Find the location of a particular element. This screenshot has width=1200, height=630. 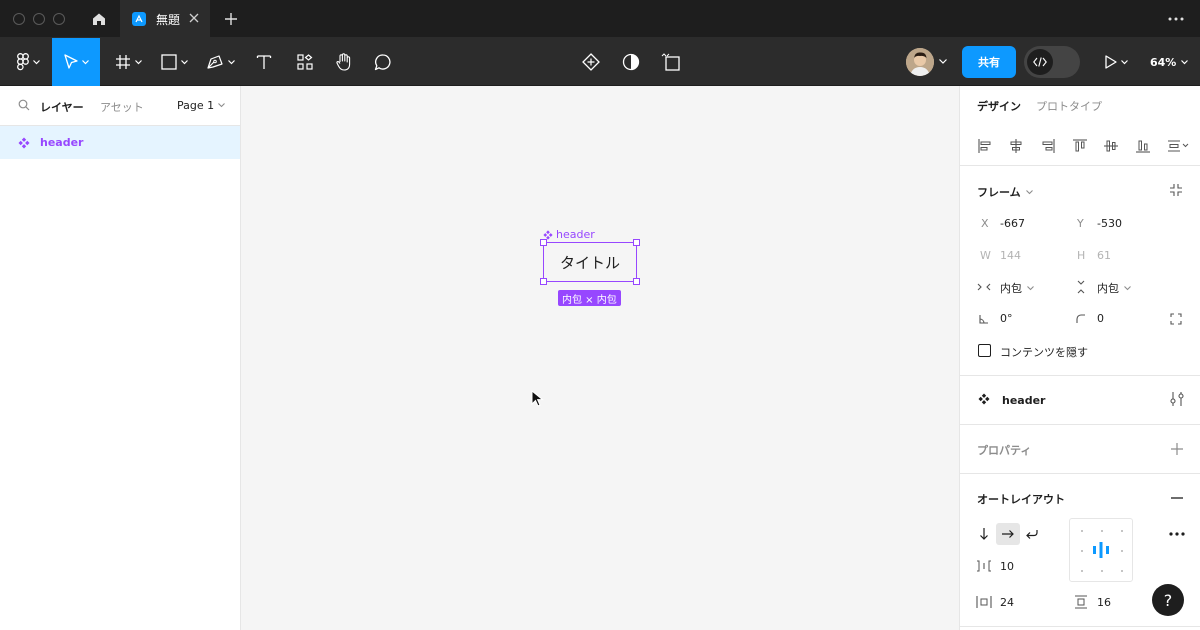

resize-handle-top-right is located at coordinates (636, 242).